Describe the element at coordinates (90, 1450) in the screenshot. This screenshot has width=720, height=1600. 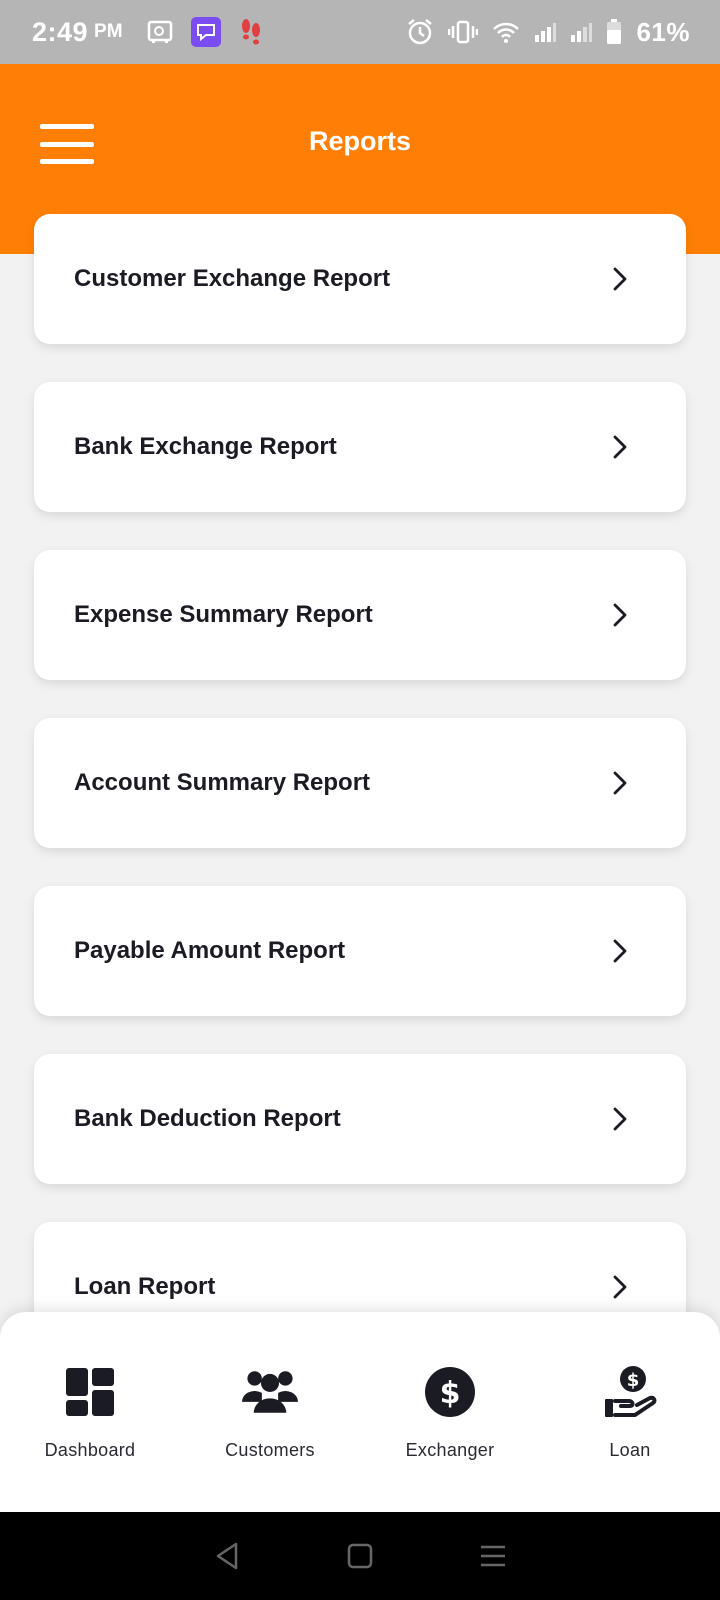
I see `nav-label: Dashboard` at that location.